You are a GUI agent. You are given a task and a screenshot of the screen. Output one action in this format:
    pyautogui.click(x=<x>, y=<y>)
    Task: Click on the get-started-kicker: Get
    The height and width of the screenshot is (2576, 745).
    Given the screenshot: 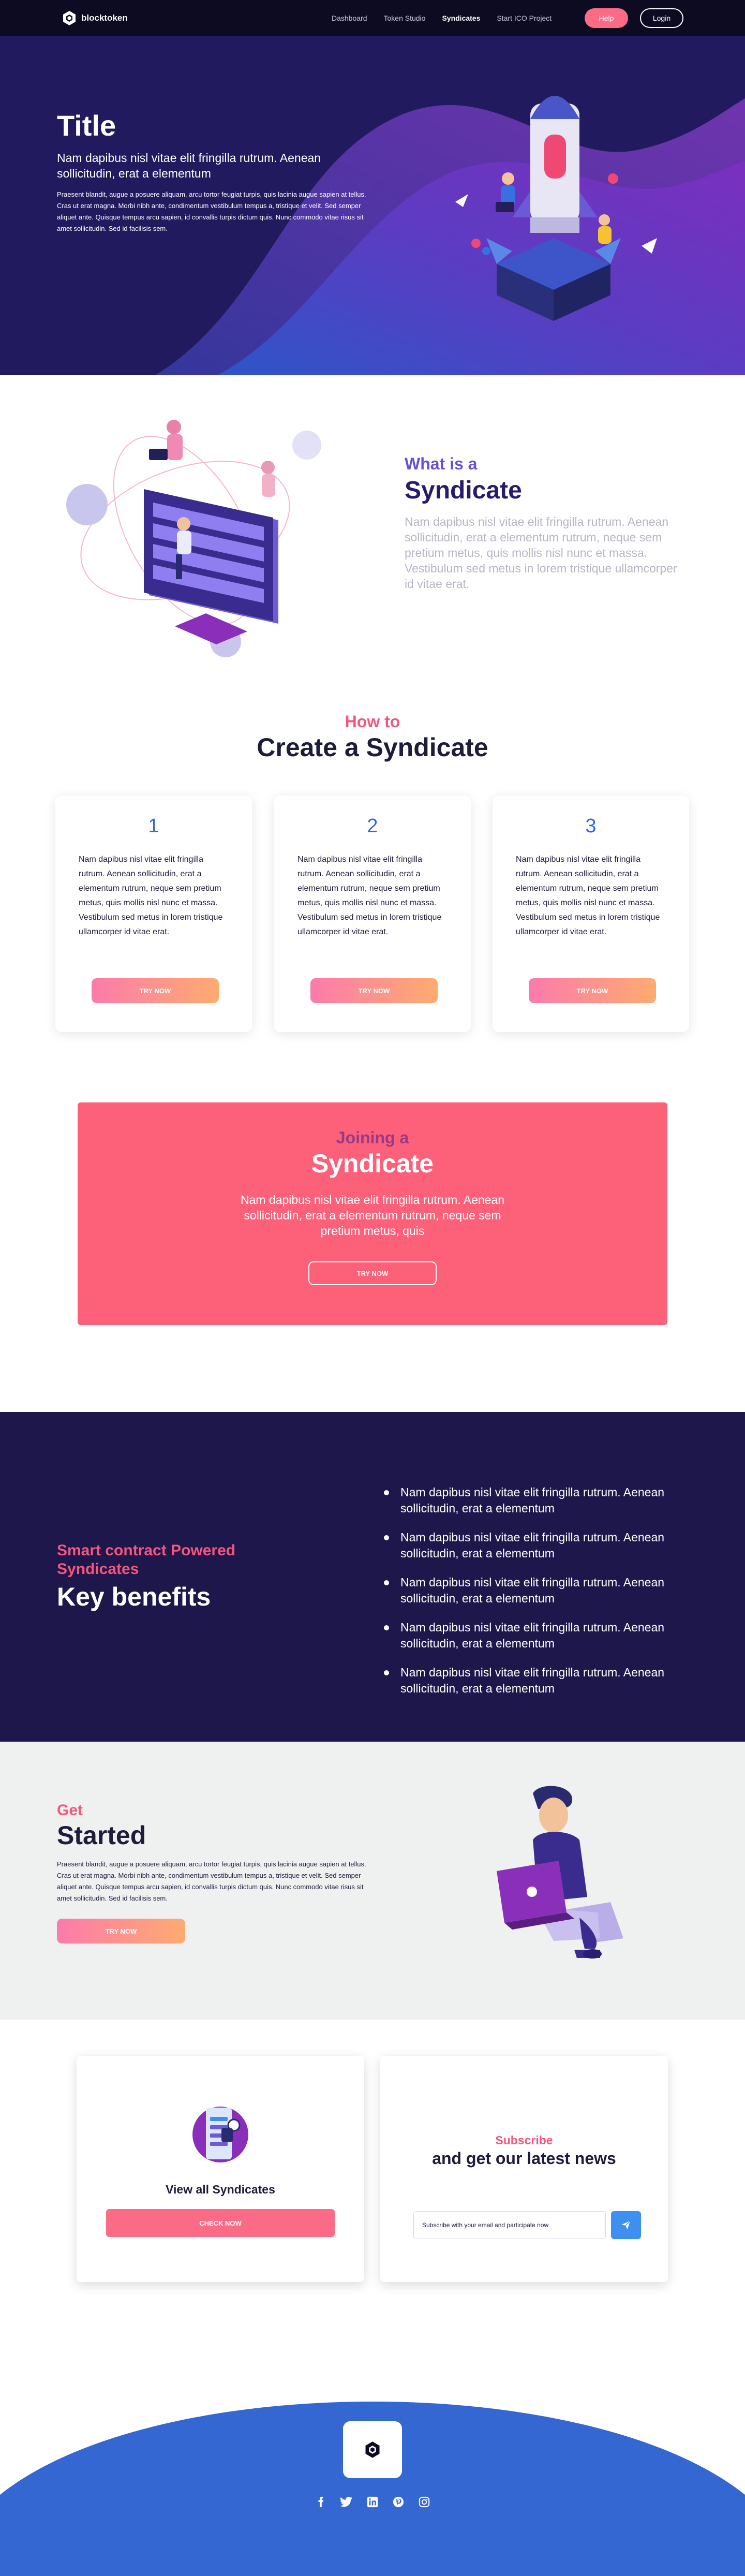 What is the action you would take?
    pyautogui.click(x=70, y=1811)
    